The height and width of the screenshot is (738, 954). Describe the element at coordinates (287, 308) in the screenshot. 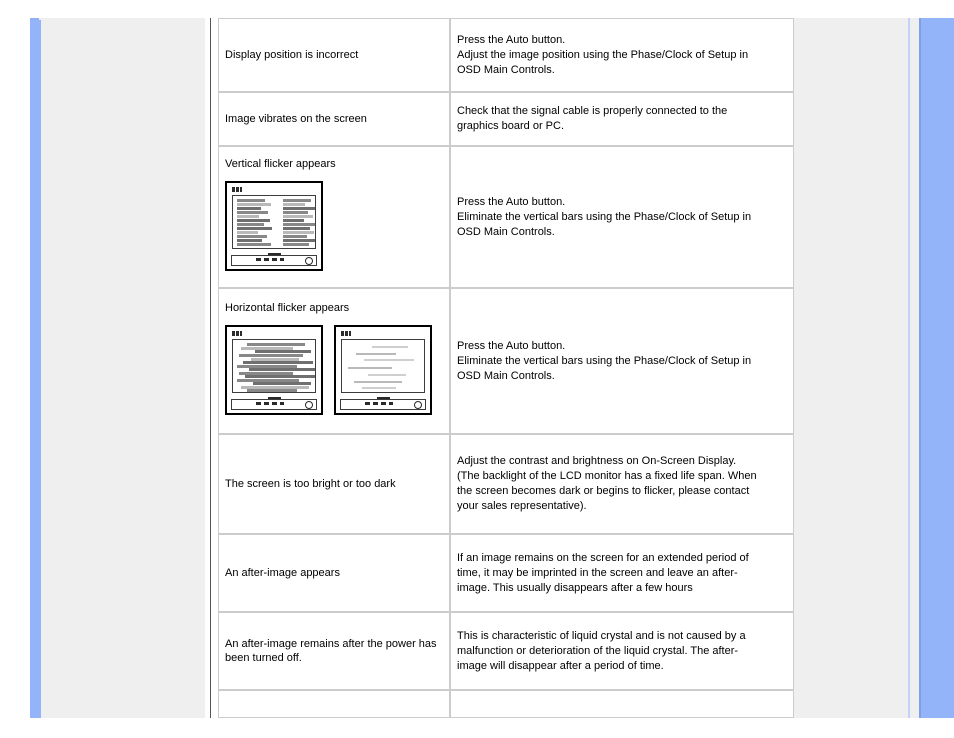

I see `symptom-text: Horizontal flicker appears` at that location.